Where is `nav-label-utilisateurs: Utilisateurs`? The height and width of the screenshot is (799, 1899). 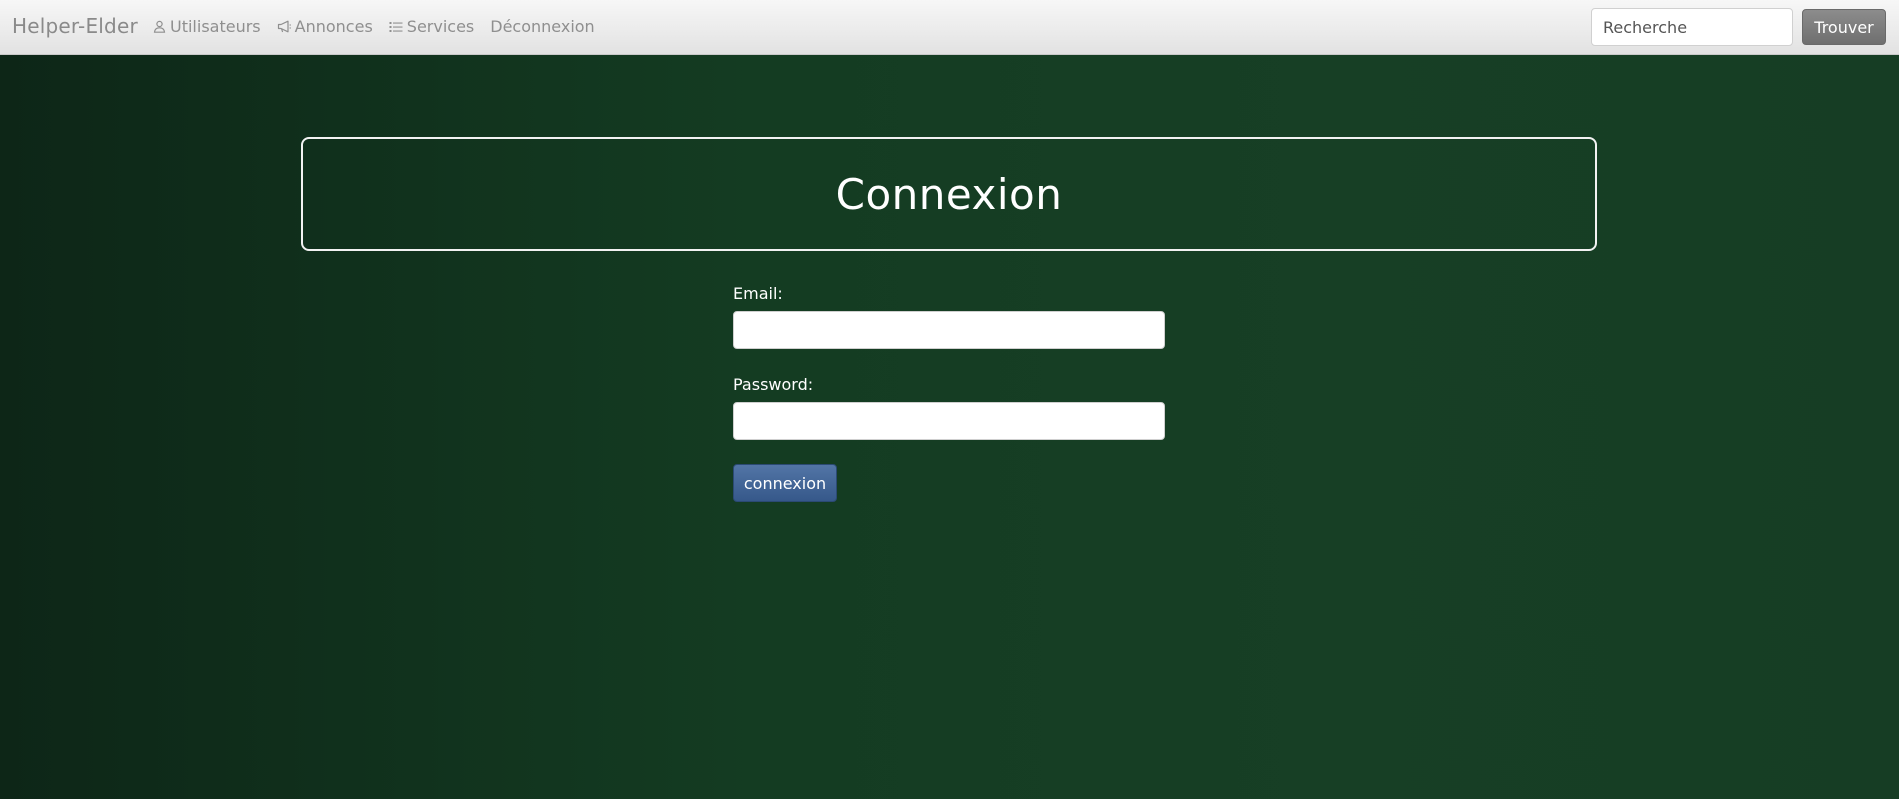
nav-label-utilisateurs: Utilisateurs is located at coordinates (215, 26).